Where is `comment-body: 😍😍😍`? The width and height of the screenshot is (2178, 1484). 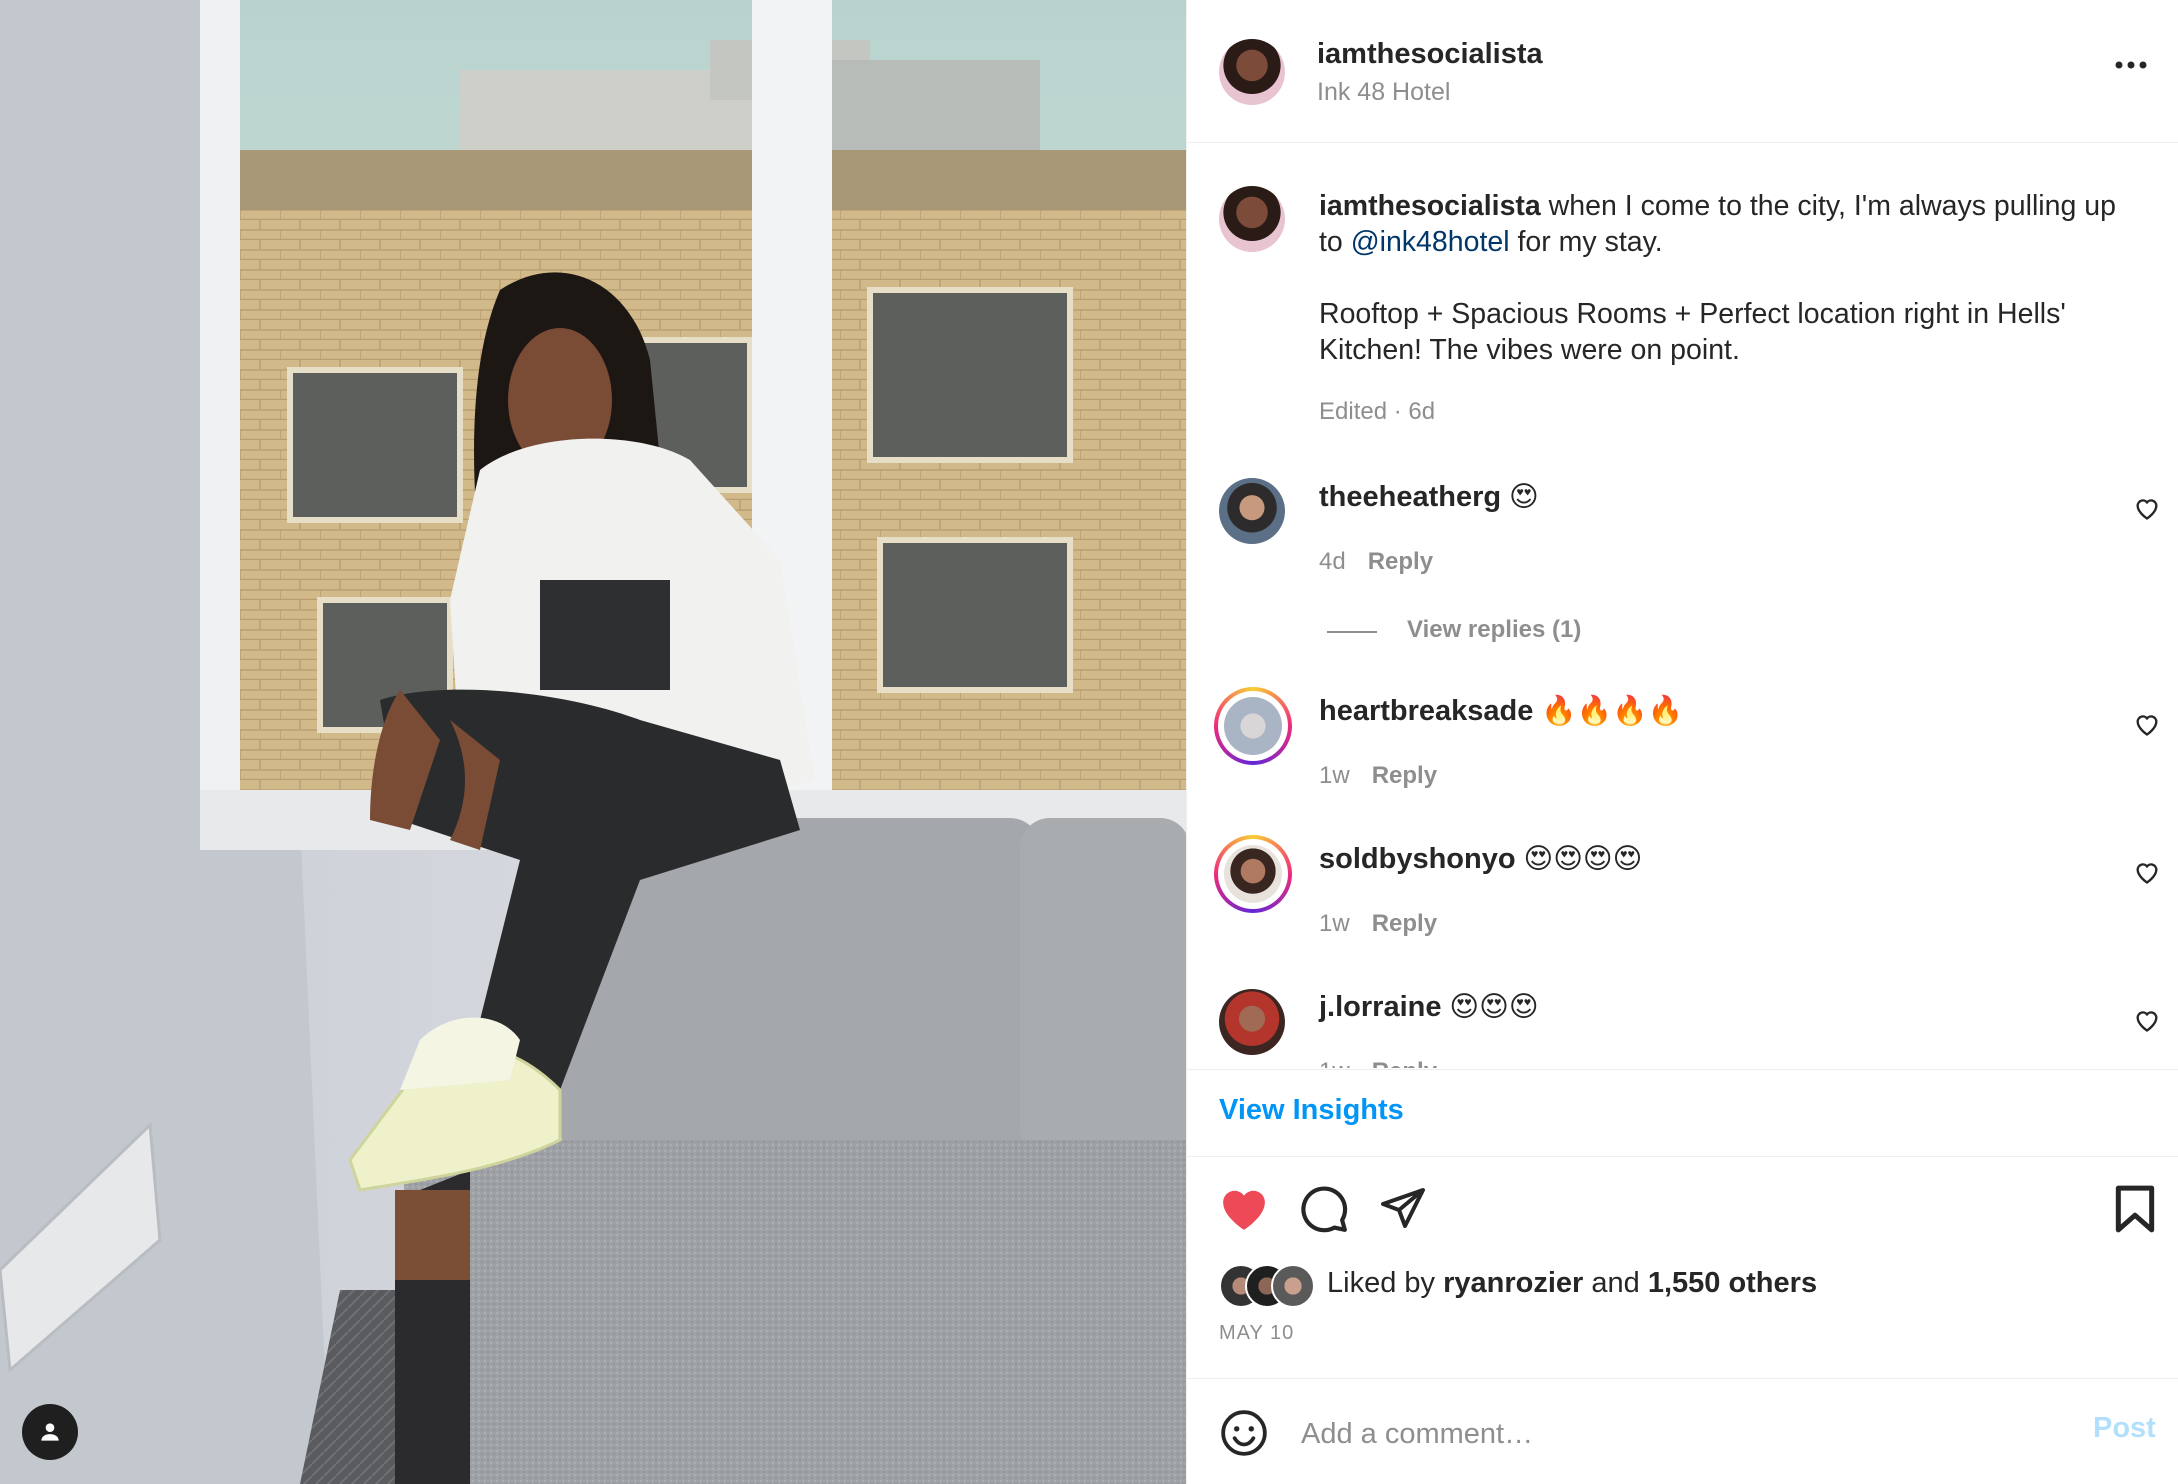
comment-body: 😍😍😍 is located at coordinates (1494, 1007).